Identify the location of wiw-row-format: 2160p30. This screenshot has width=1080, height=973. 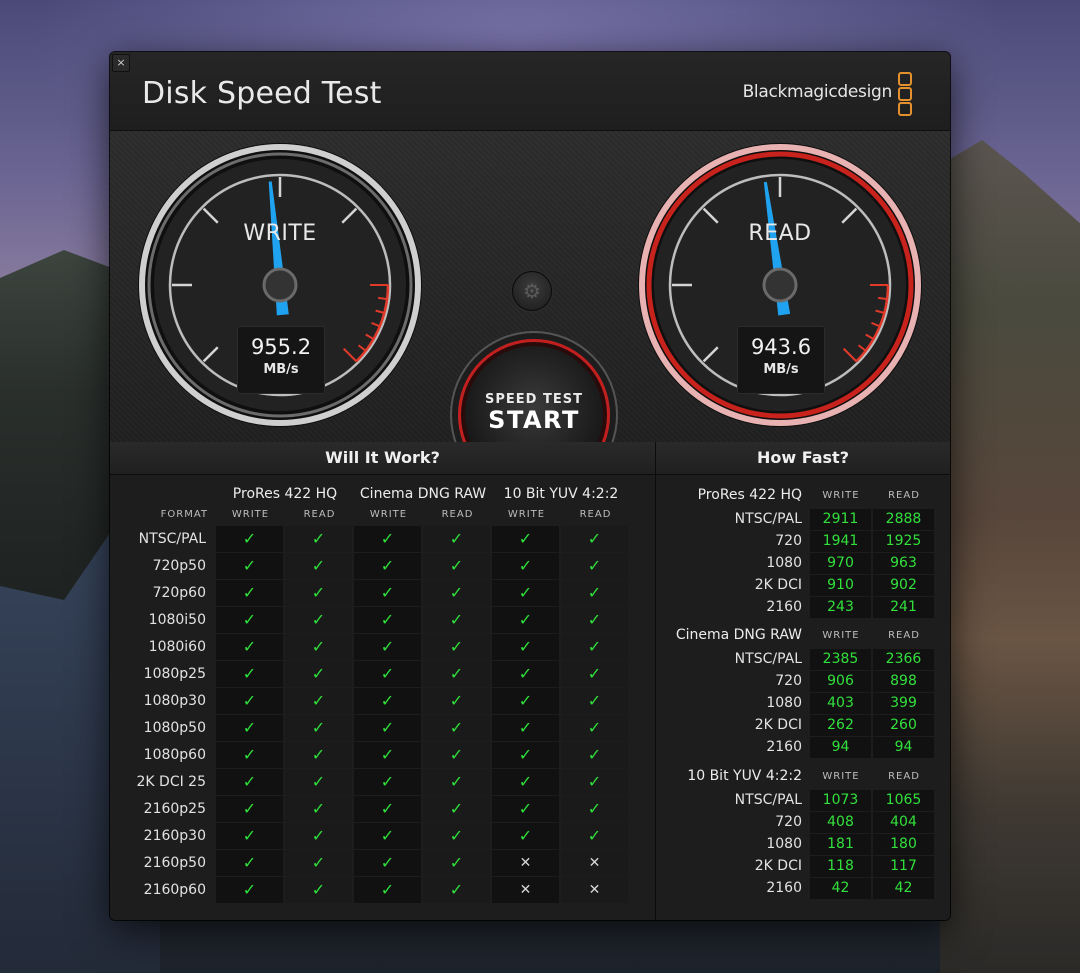
(174, 836).